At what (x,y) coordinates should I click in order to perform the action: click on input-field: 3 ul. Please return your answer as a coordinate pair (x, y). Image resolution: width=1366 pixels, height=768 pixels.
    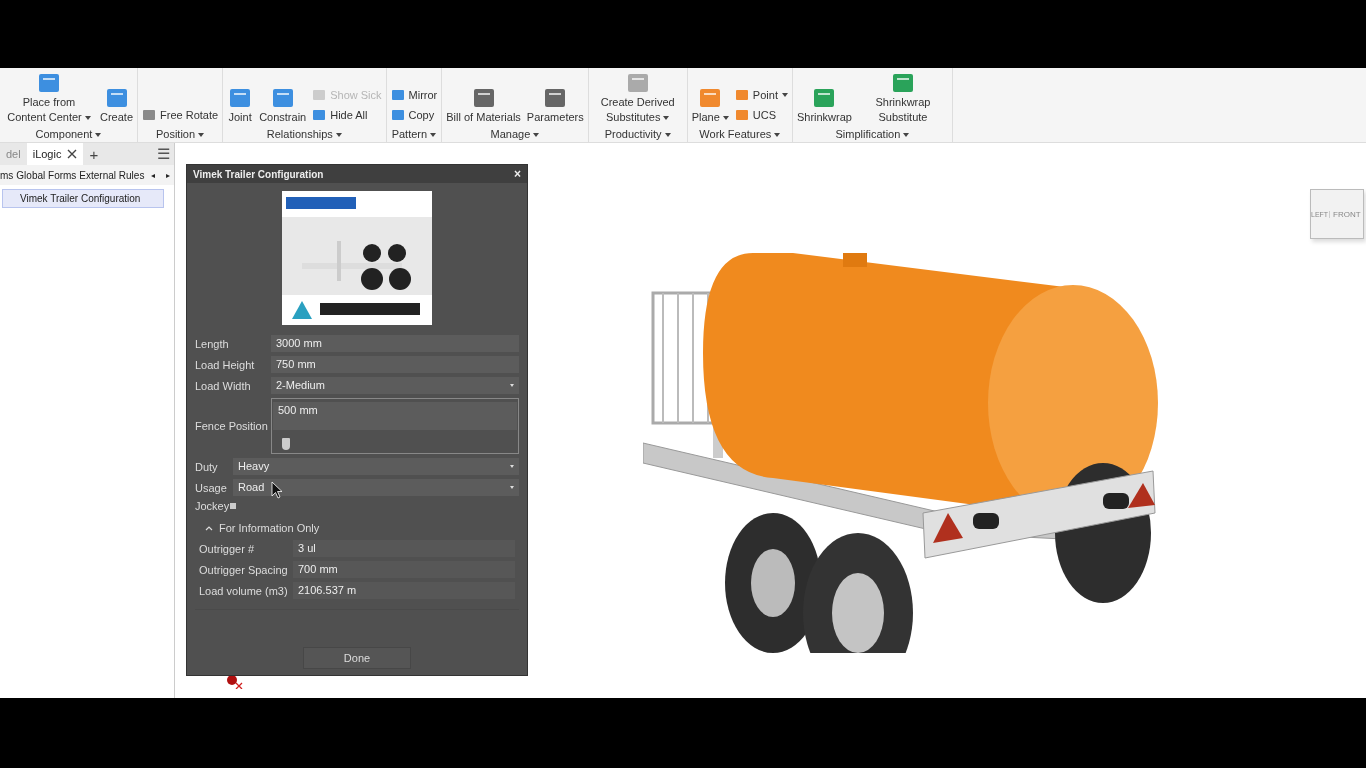
    Looking at the image, I should click on (404, 548).